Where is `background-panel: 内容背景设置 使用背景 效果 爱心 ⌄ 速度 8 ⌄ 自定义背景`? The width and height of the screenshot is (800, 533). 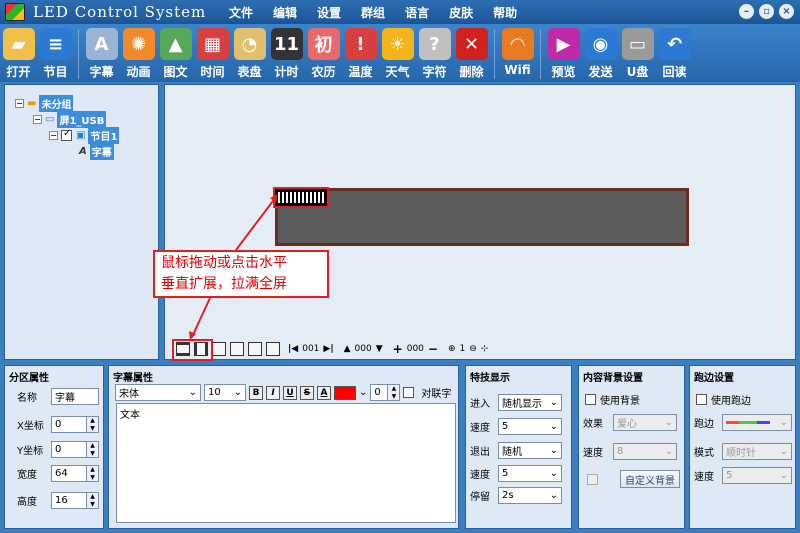
background-panel: 内容背景设置 使用背景 效果 爱心 ⌄ 速度 8 ⌄ 自定义背景 is located at coordinates (631, 447).